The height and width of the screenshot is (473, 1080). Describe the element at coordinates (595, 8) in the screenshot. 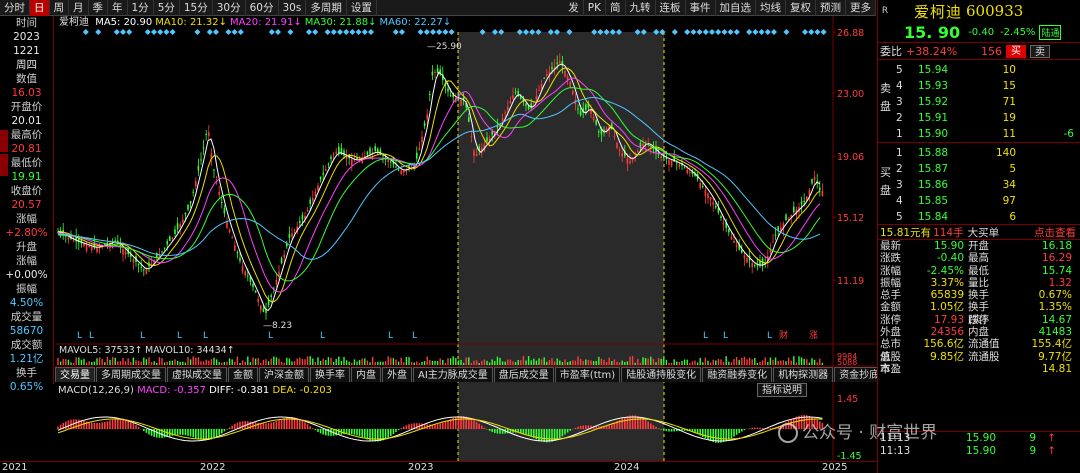

I see `tool-button: PK` at that location.